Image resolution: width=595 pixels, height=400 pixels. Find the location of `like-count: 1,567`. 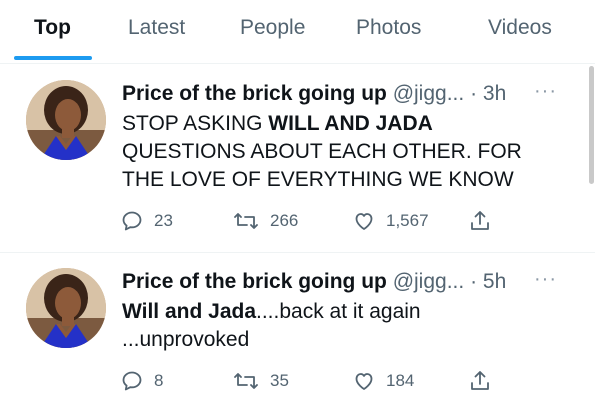

like-count: 1,567 is located at coordinates (407, 220).